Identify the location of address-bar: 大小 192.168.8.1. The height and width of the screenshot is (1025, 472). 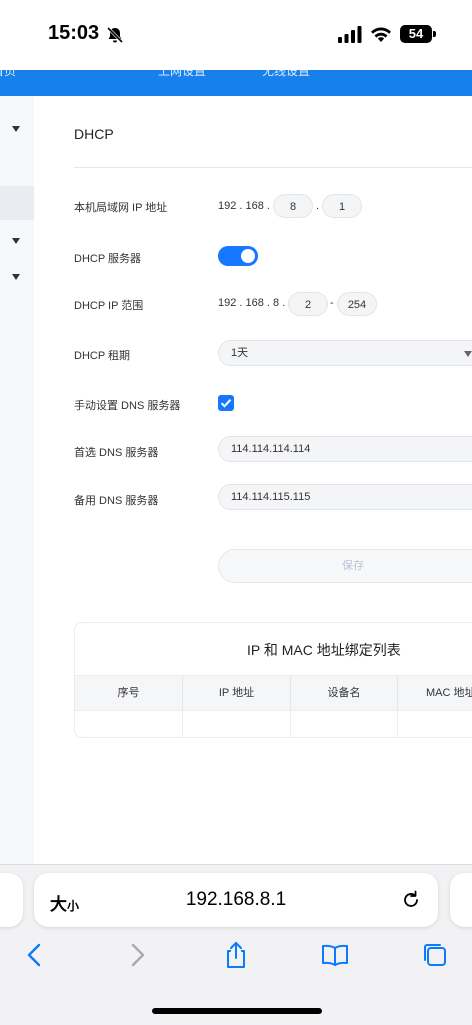
(236, 900).